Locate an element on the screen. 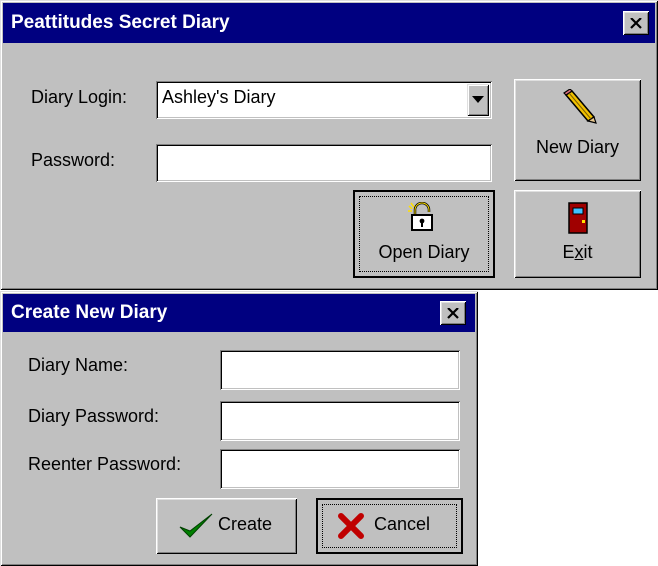 This screenshot has height=566, width=658. login-close-button is located at coordinates (636, 23).